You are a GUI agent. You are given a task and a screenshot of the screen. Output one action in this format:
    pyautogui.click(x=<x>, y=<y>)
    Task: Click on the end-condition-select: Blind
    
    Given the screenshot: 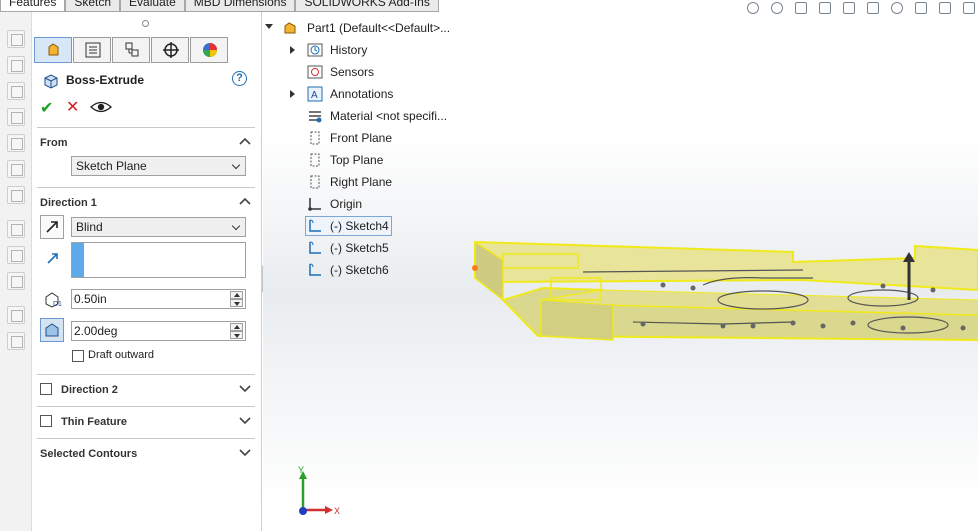 What is the action you would take?
    pyautogui.click(x=158, y=227)
    